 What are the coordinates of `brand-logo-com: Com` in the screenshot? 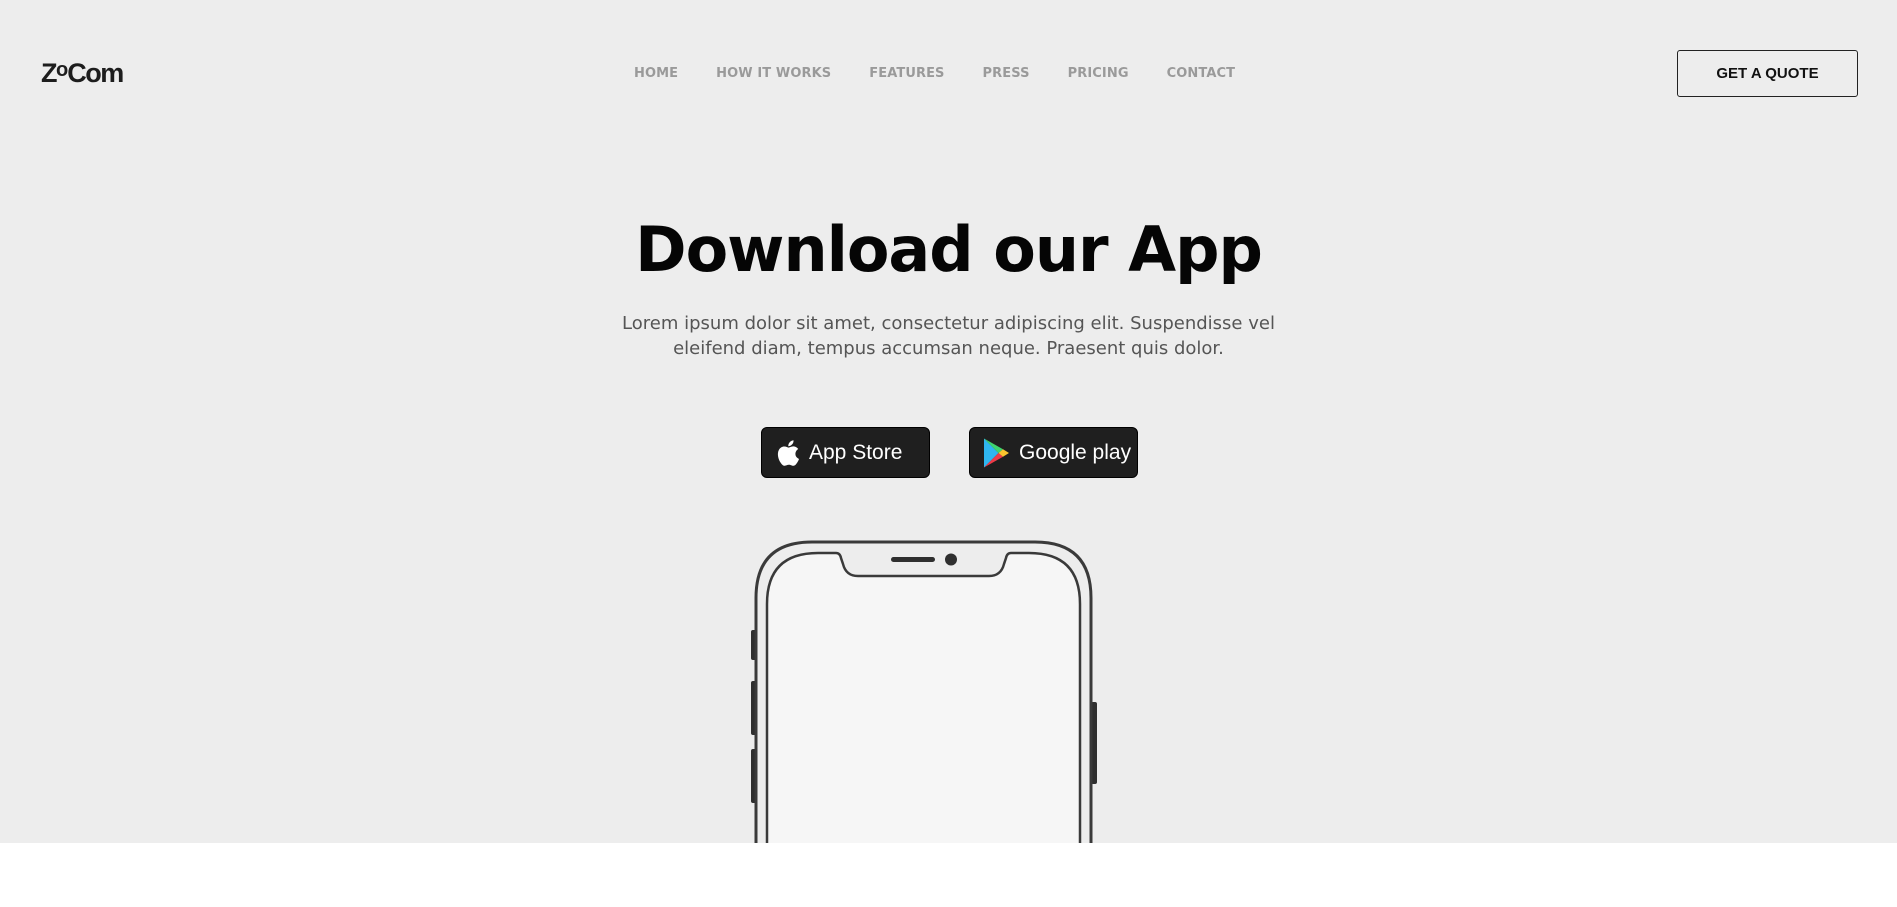 It's located at (95, 73).